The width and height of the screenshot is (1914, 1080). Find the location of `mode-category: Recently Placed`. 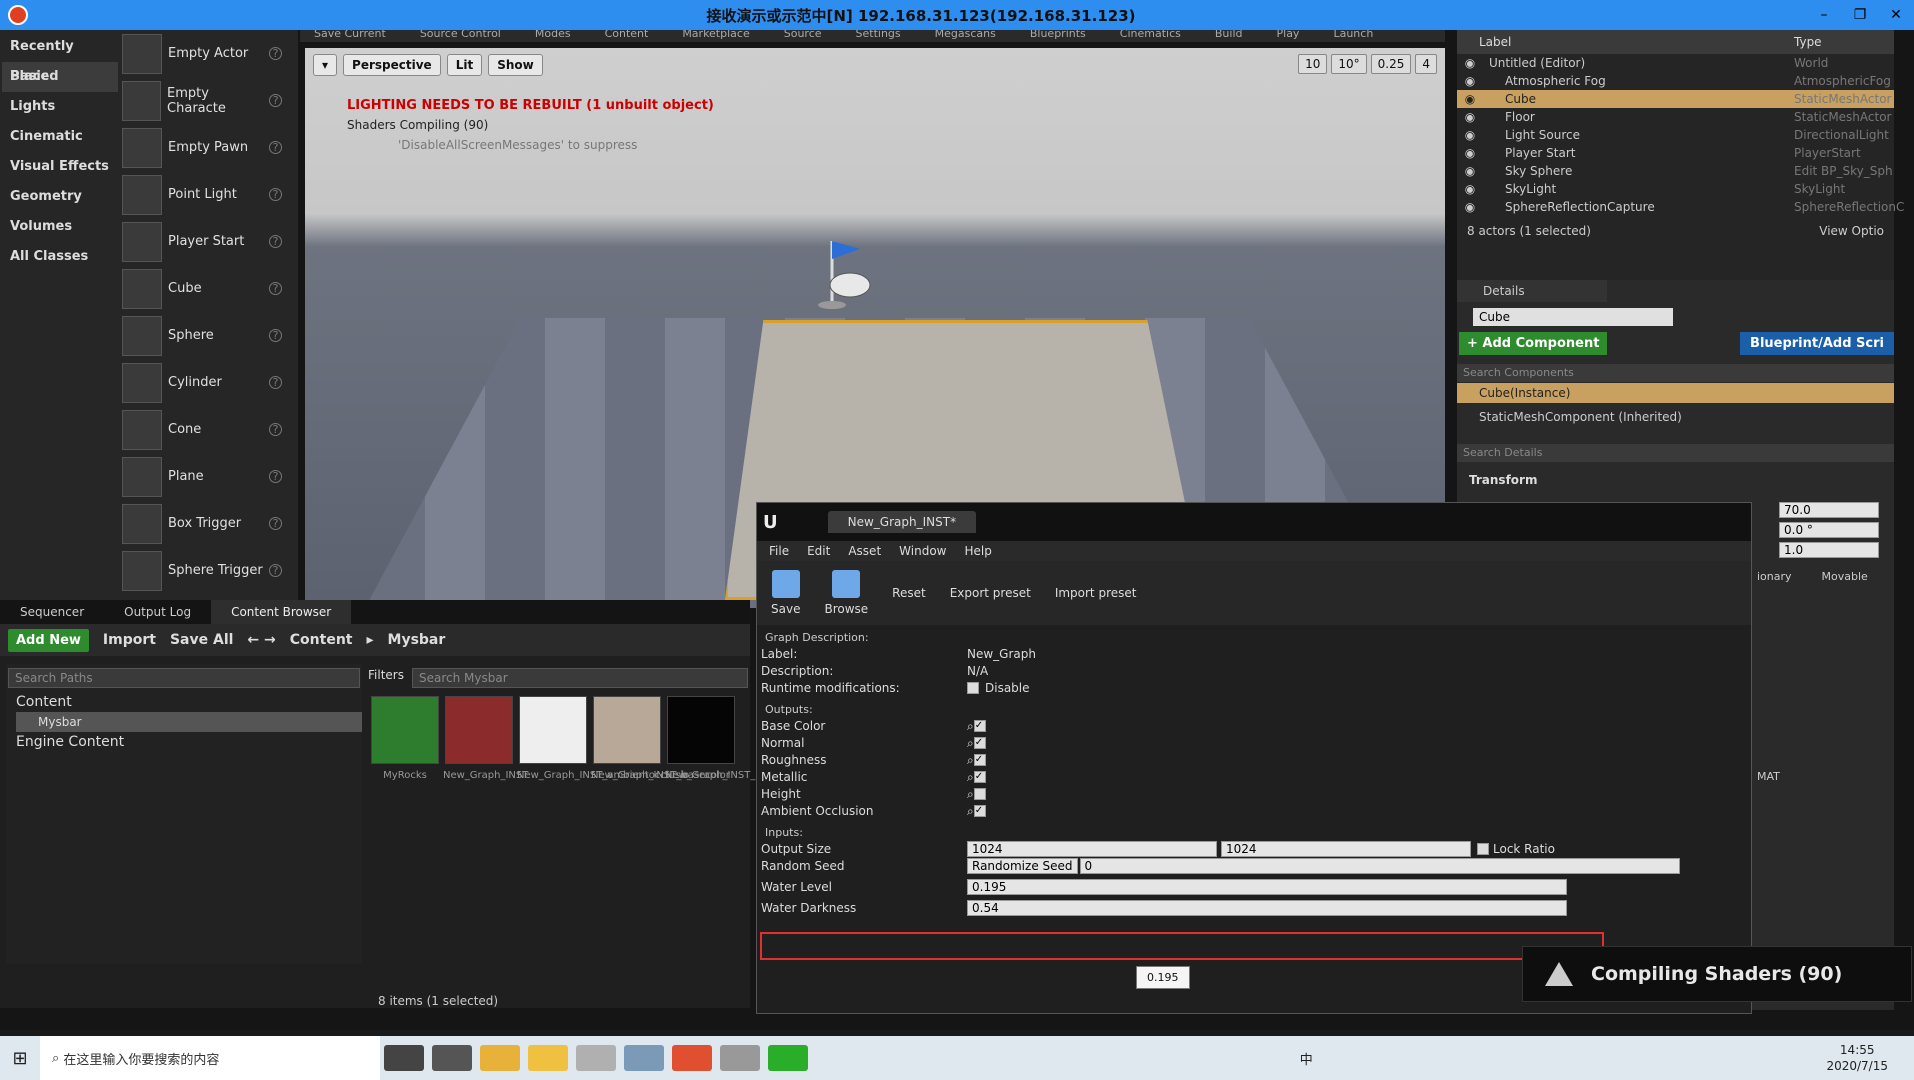

mode-category: Recently Placed is located at coordinates (60, 58).